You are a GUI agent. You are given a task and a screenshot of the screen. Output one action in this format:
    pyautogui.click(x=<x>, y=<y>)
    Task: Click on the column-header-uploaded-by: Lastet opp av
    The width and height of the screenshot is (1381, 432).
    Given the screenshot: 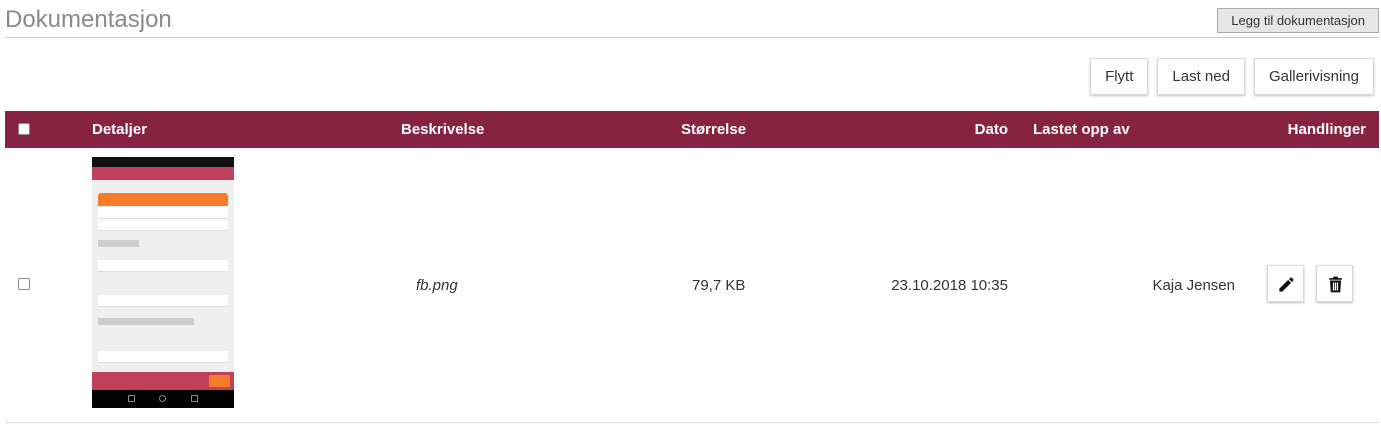 What is the action you would take?
    pyautogui.click(x=1081, y=129)
    